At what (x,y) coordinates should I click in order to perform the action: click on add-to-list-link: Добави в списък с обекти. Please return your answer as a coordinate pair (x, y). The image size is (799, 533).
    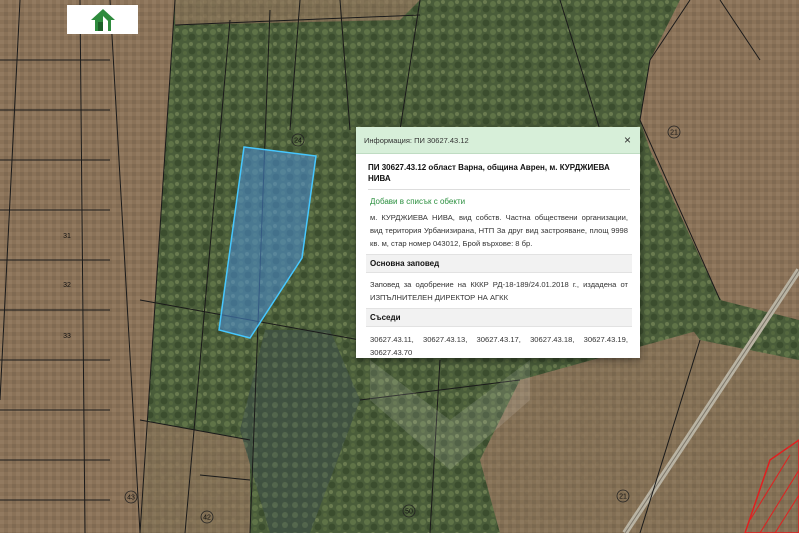
    Looking at the image, I should click on (499, 201).